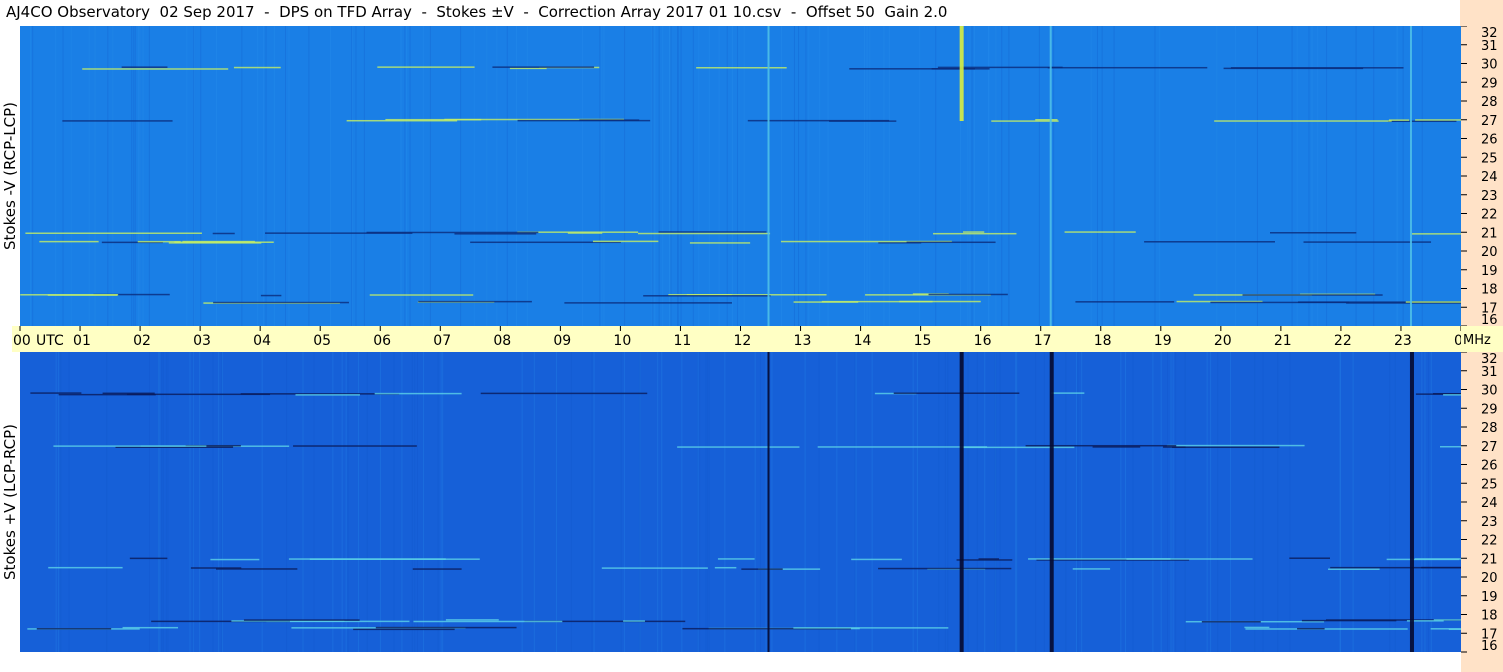  Describe the element at coordinates (1489, 290) in the screenshot. I see `freq-tick-label: 18` at that location.